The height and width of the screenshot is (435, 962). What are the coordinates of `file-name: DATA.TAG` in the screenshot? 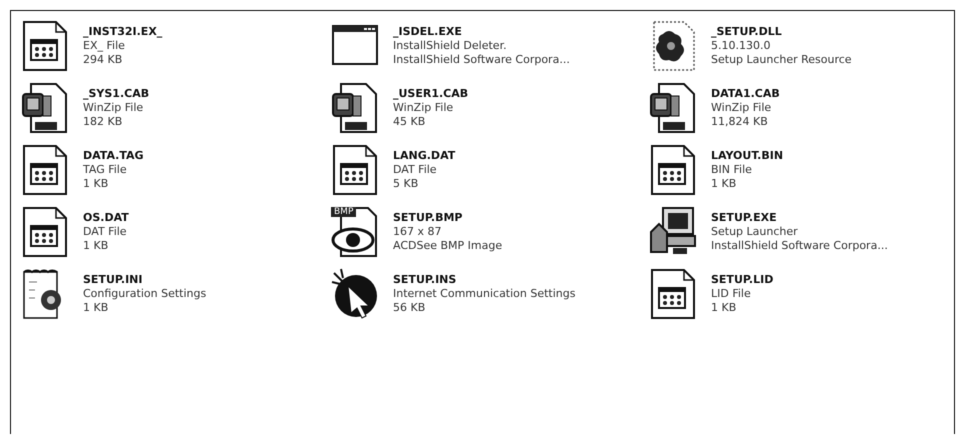 It's located at (113, 156).